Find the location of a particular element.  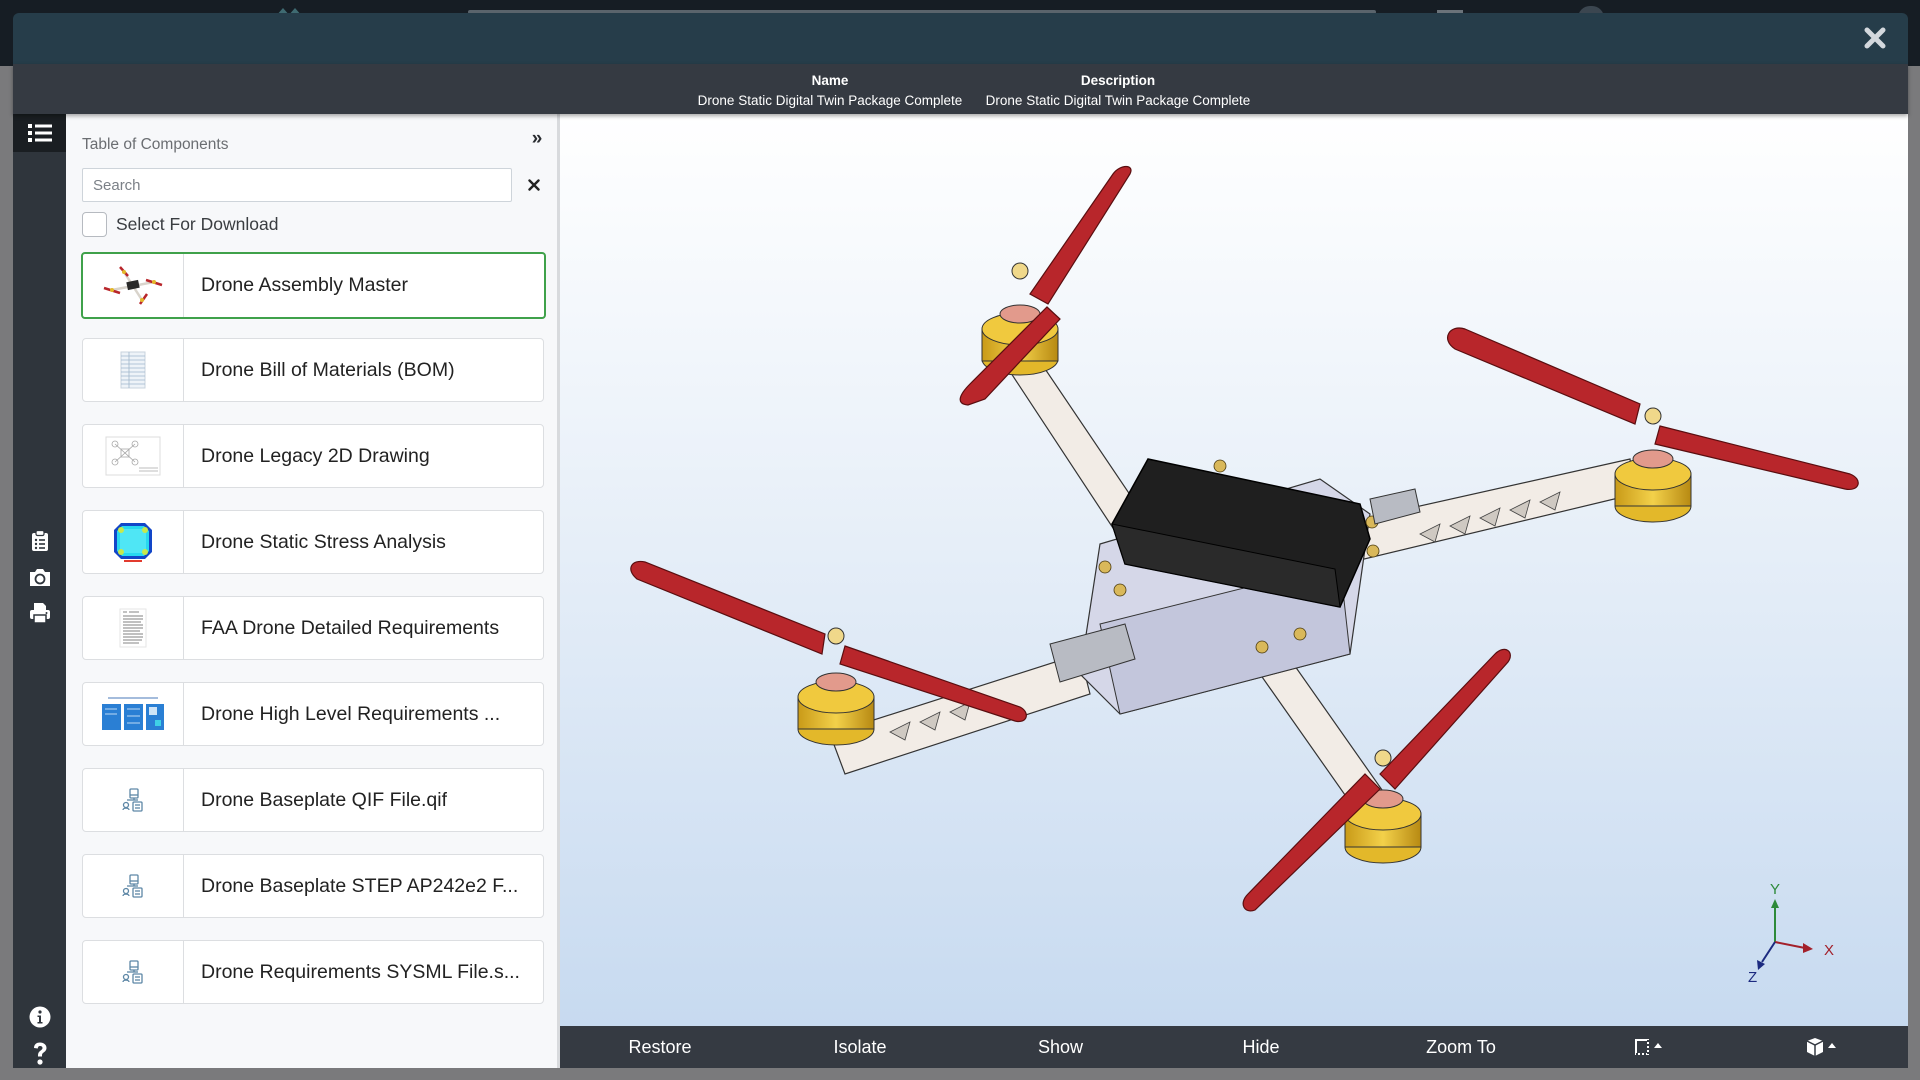

component-item-drone-bom: Drone Bill of Materials (BOM) is located at coordinates (313, 370).